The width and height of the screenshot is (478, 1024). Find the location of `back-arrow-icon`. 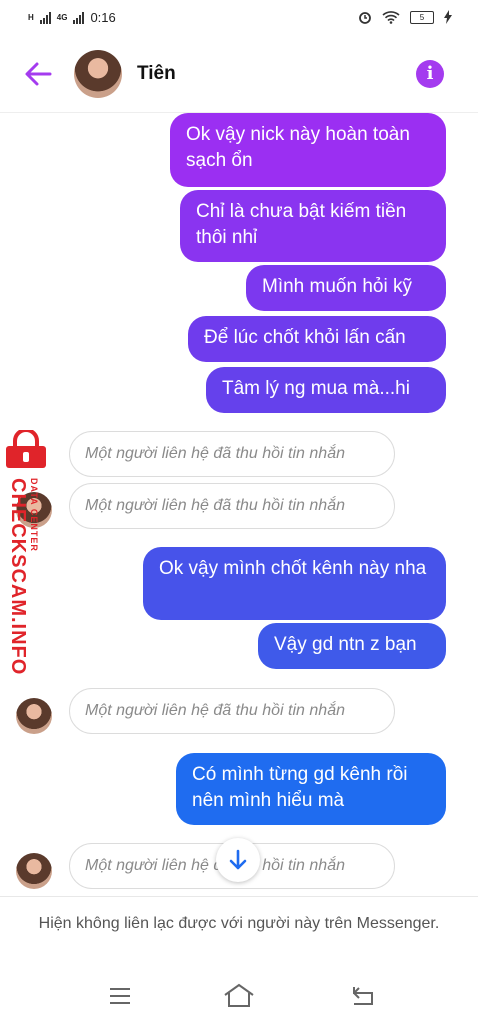

back-arrow-icon is located at coordinates (38, 74).